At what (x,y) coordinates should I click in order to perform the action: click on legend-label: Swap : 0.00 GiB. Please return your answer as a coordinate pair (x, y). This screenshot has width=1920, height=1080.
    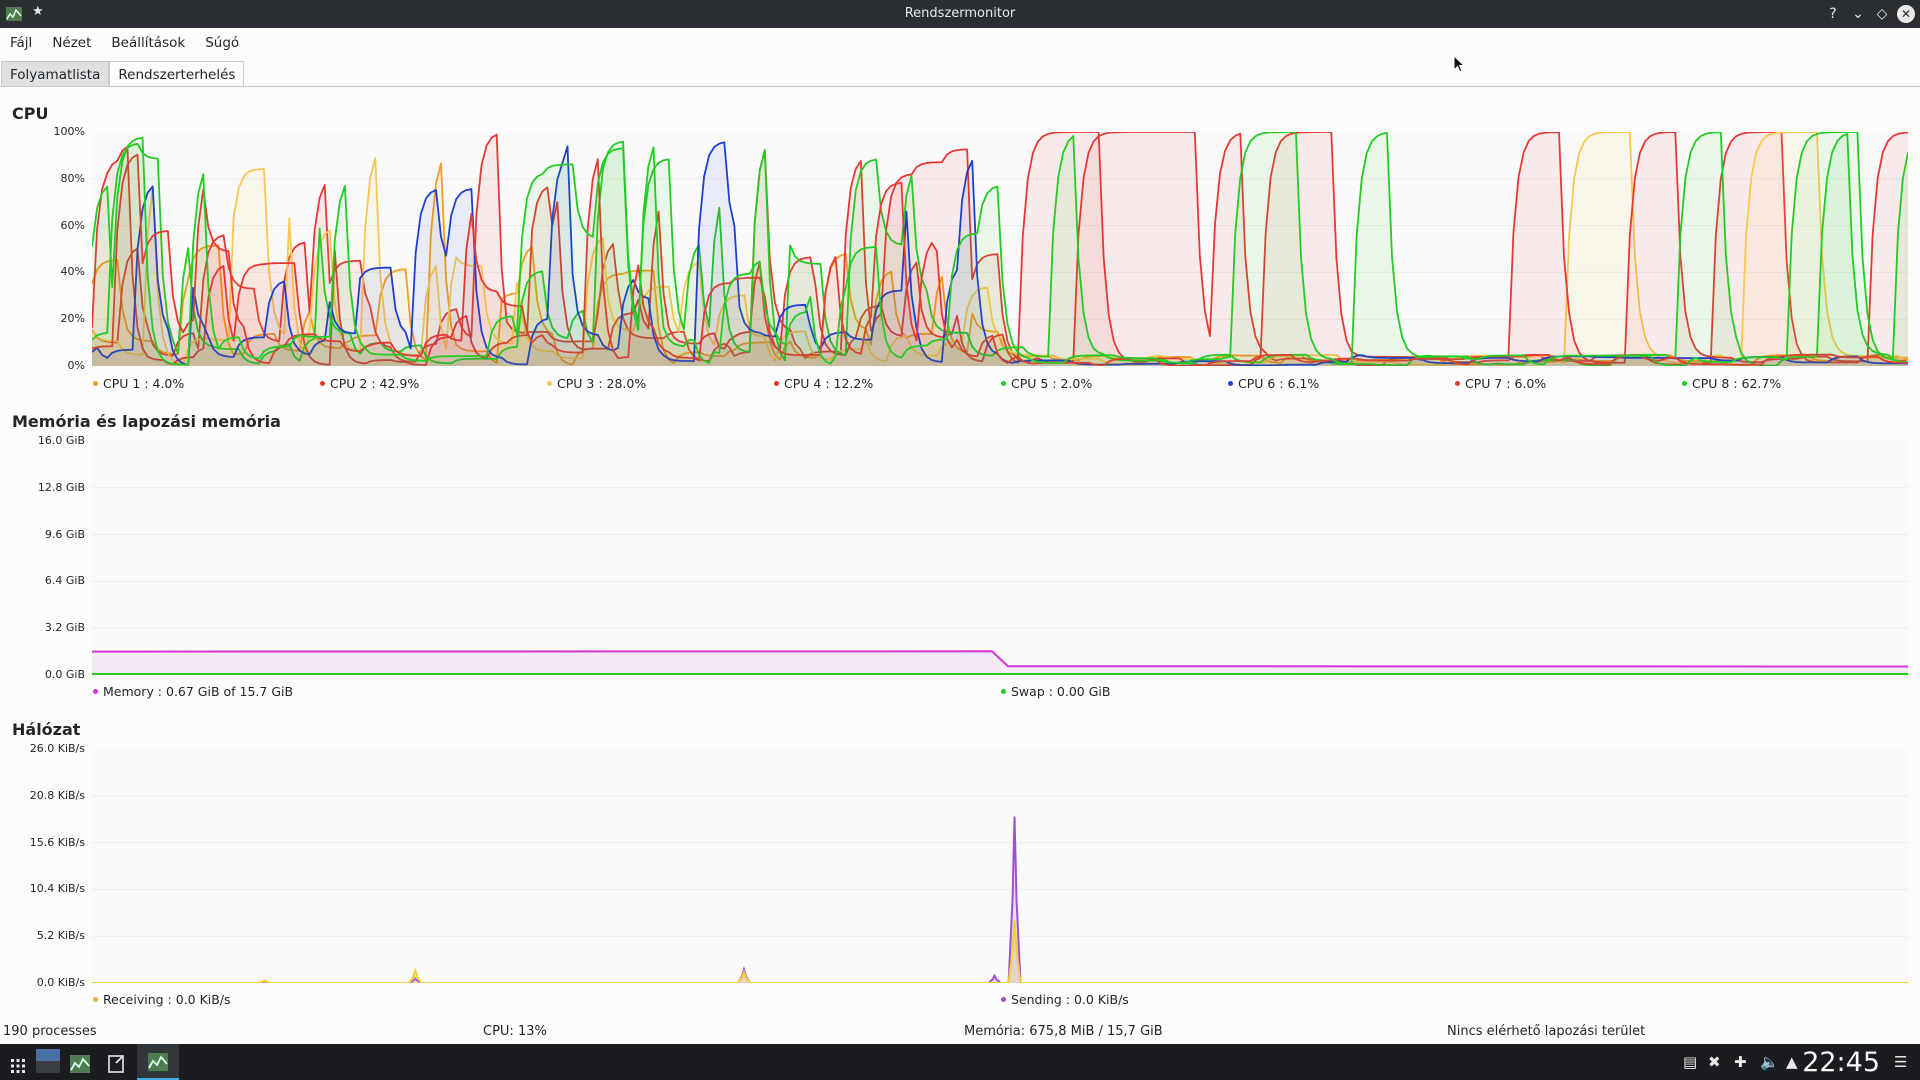
    Looking at the image, I should click on (1061, 691).